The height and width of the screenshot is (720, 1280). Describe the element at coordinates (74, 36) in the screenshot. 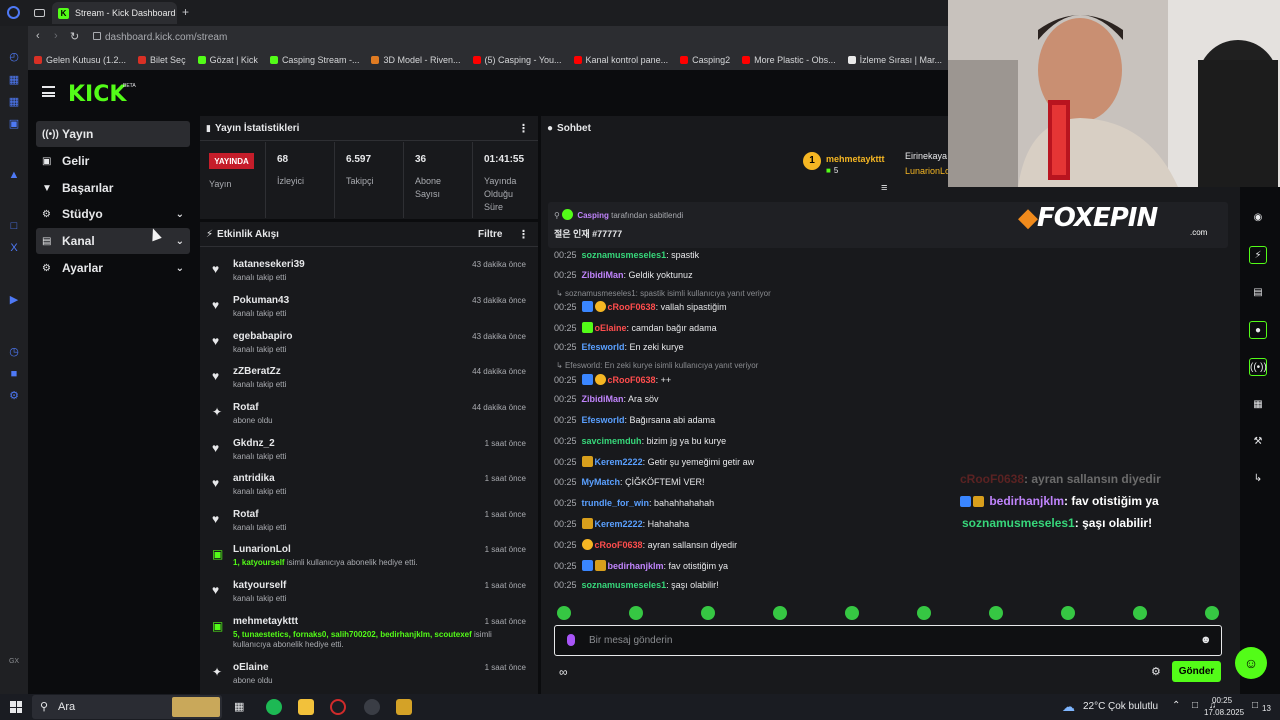

I see `reload-icon: ↻` at that location.